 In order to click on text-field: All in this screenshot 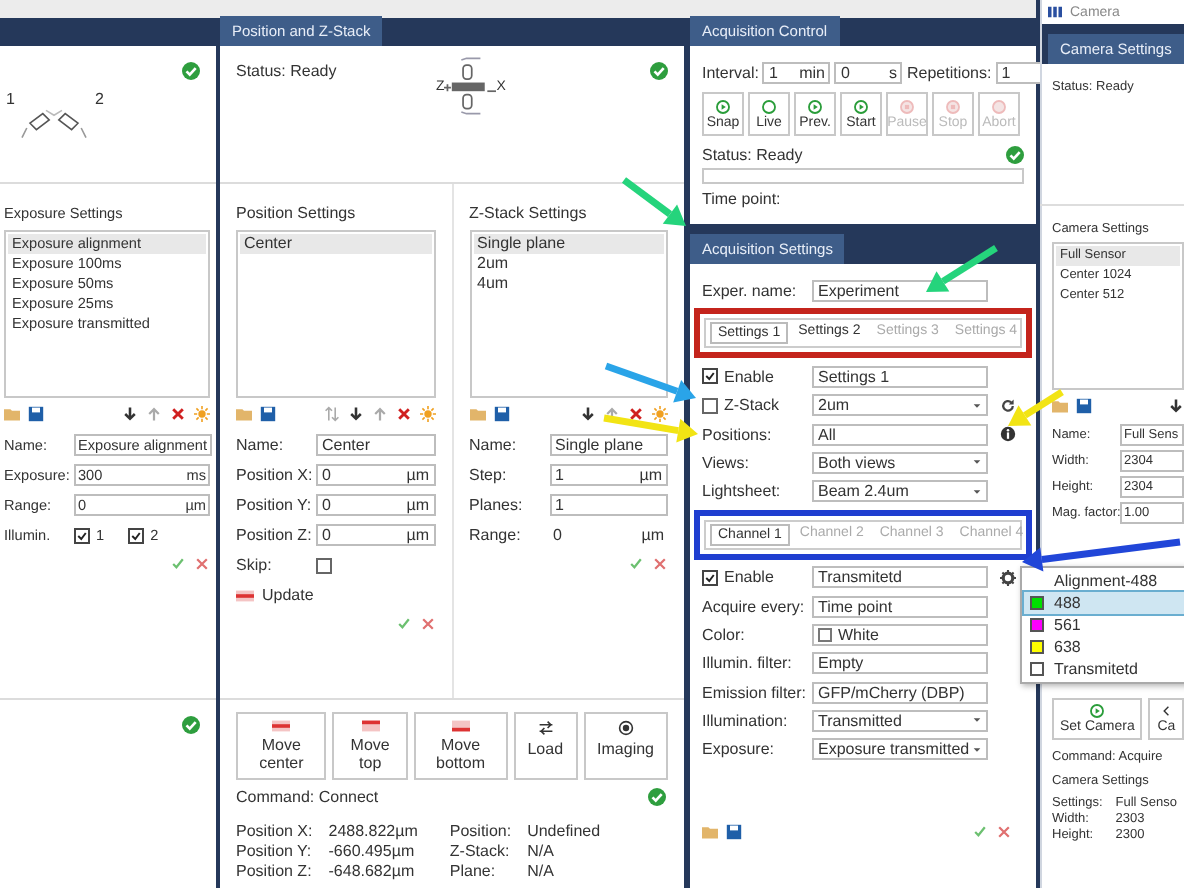, I will do `click(900, 434)`.